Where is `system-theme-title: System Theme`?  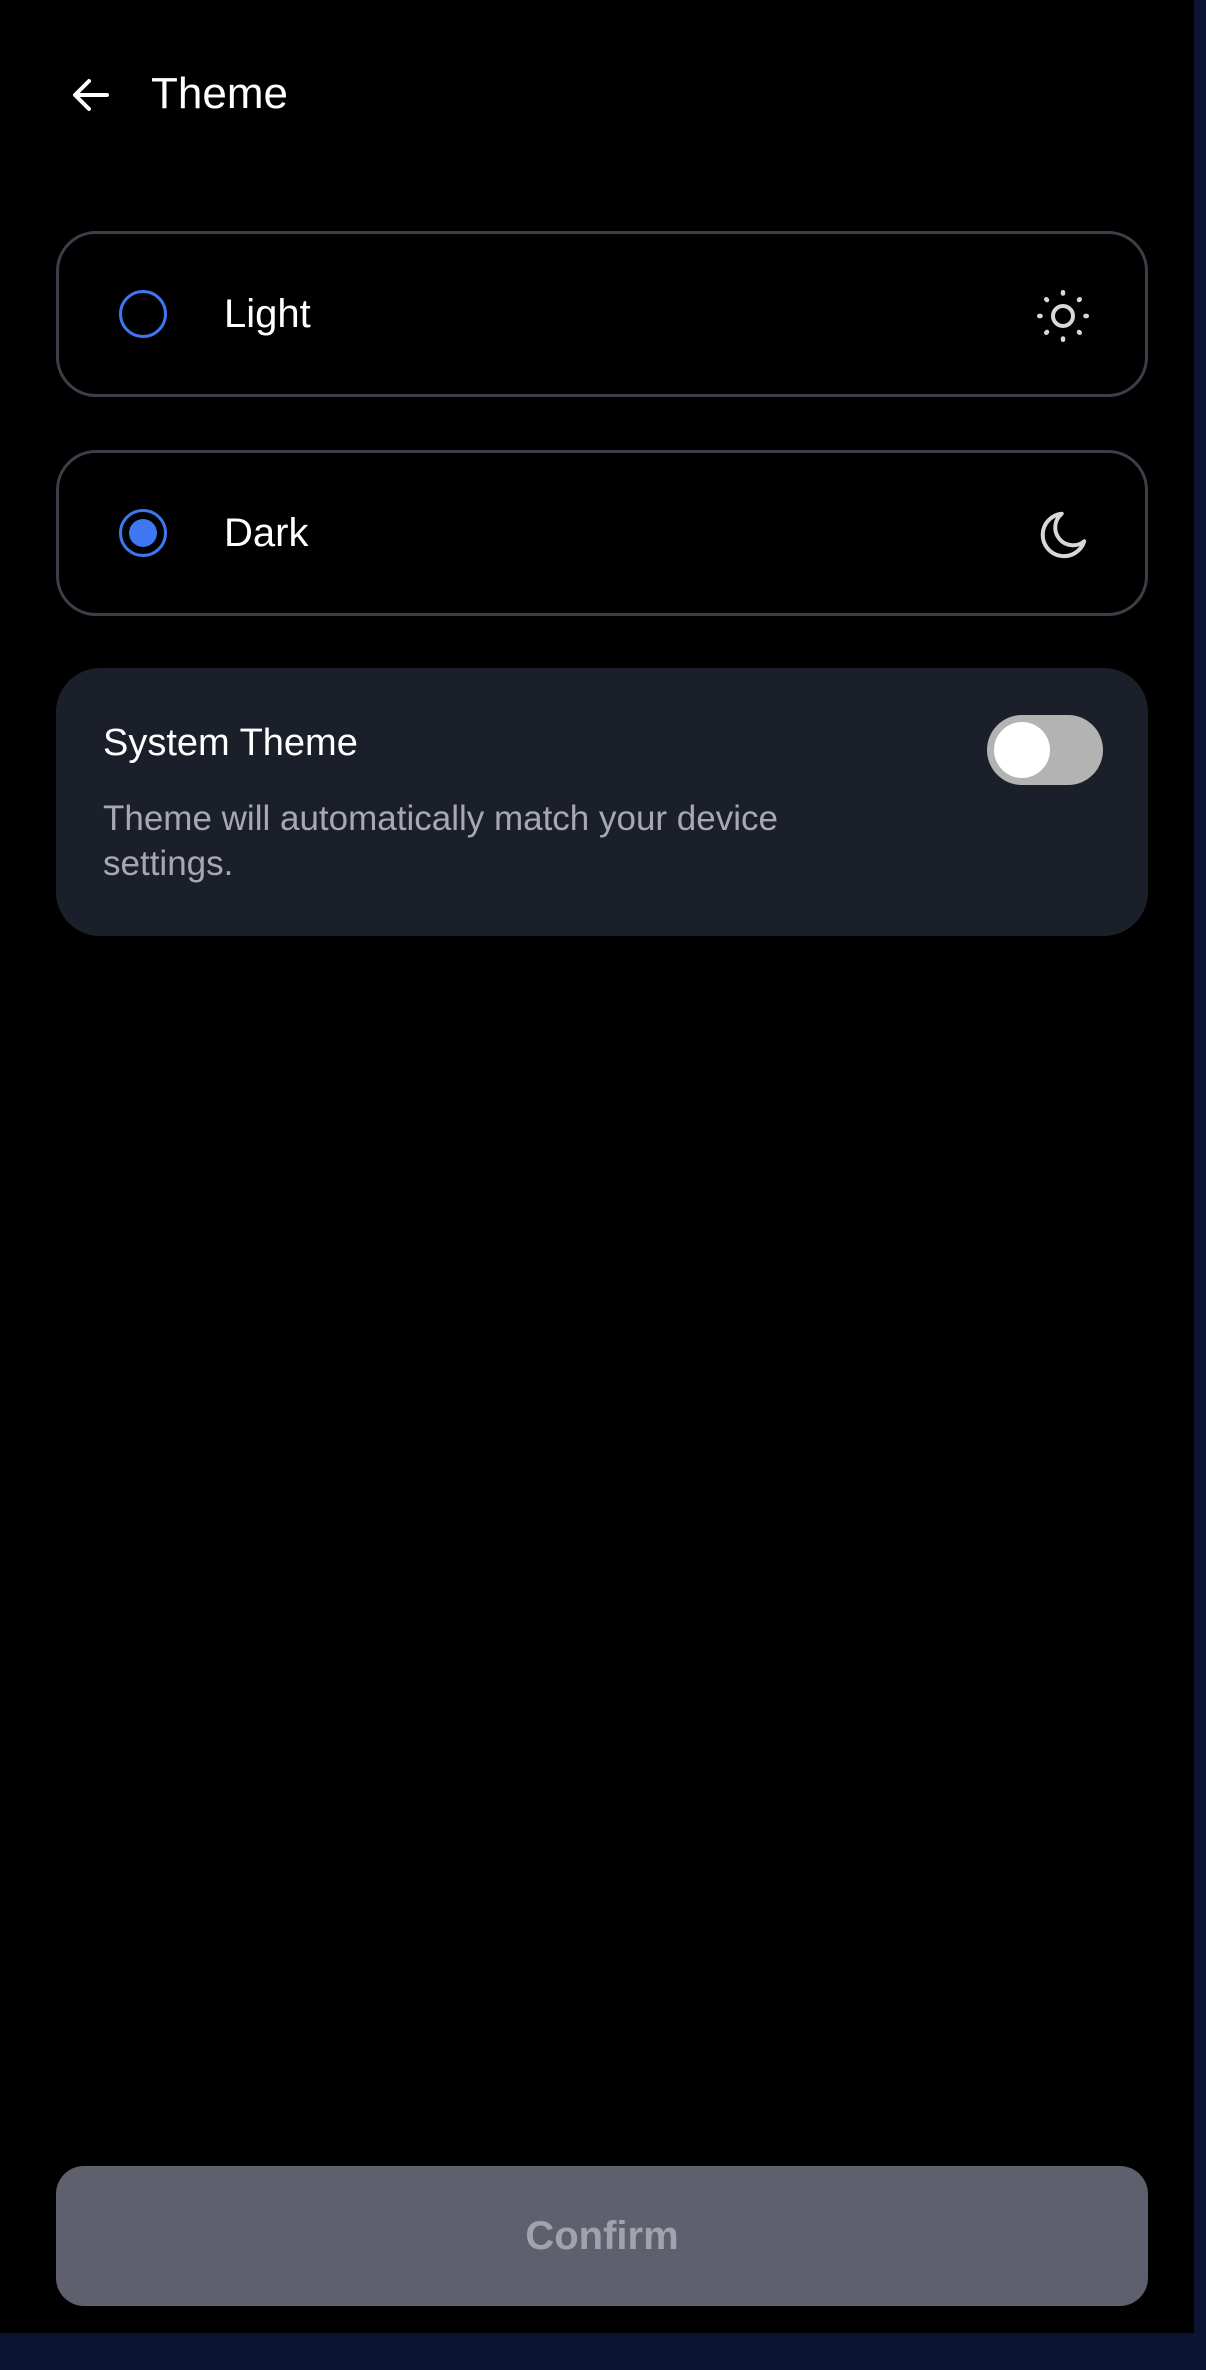 system-theme-title: System Theme is located at coordinates (230, 743).